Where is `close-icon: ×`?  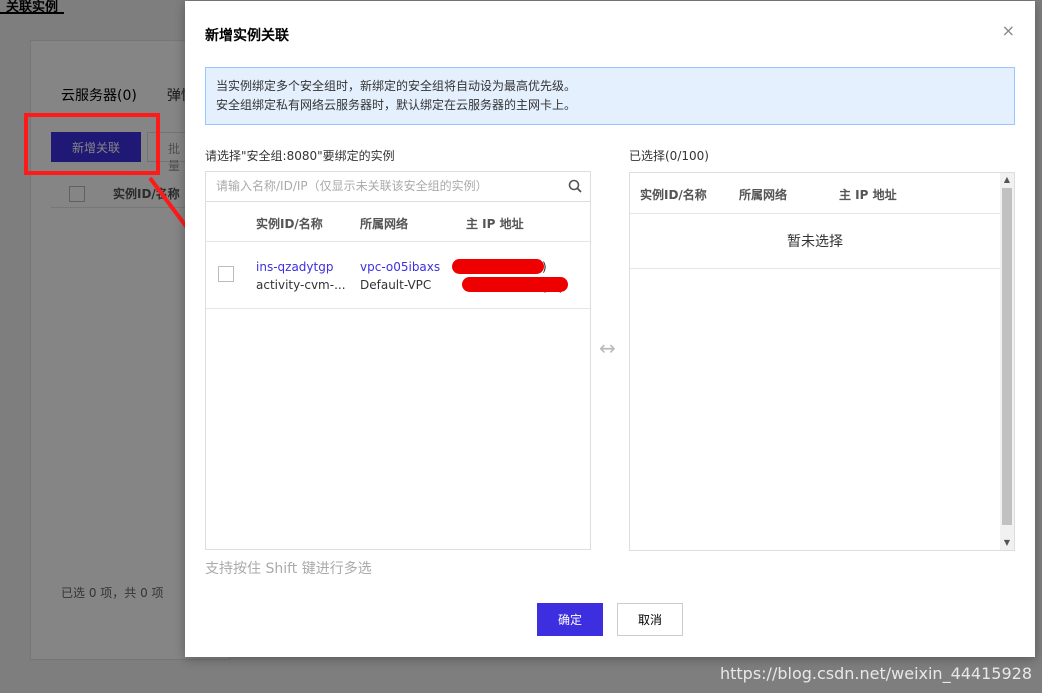
close-icon: × is located at coordinates (1008, 31).